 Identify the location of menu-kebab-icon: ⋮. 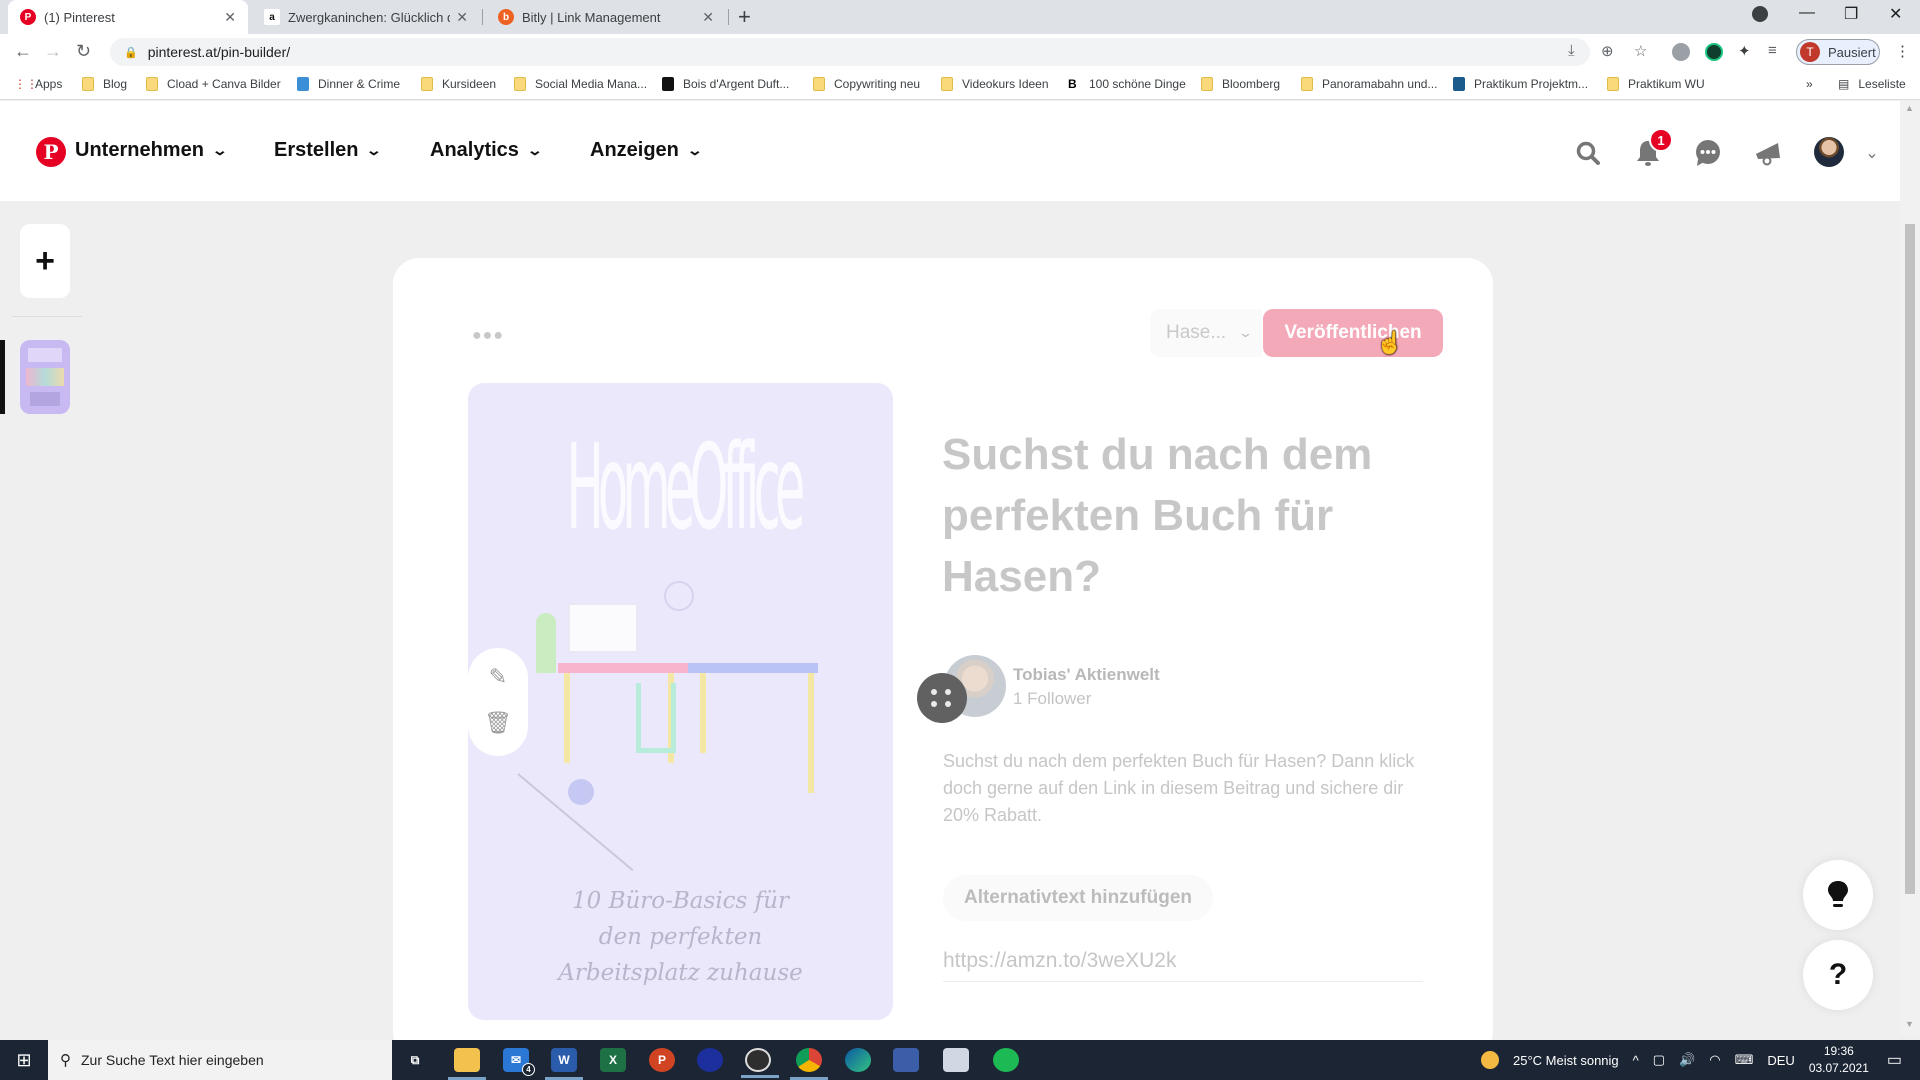
(1902, 51).